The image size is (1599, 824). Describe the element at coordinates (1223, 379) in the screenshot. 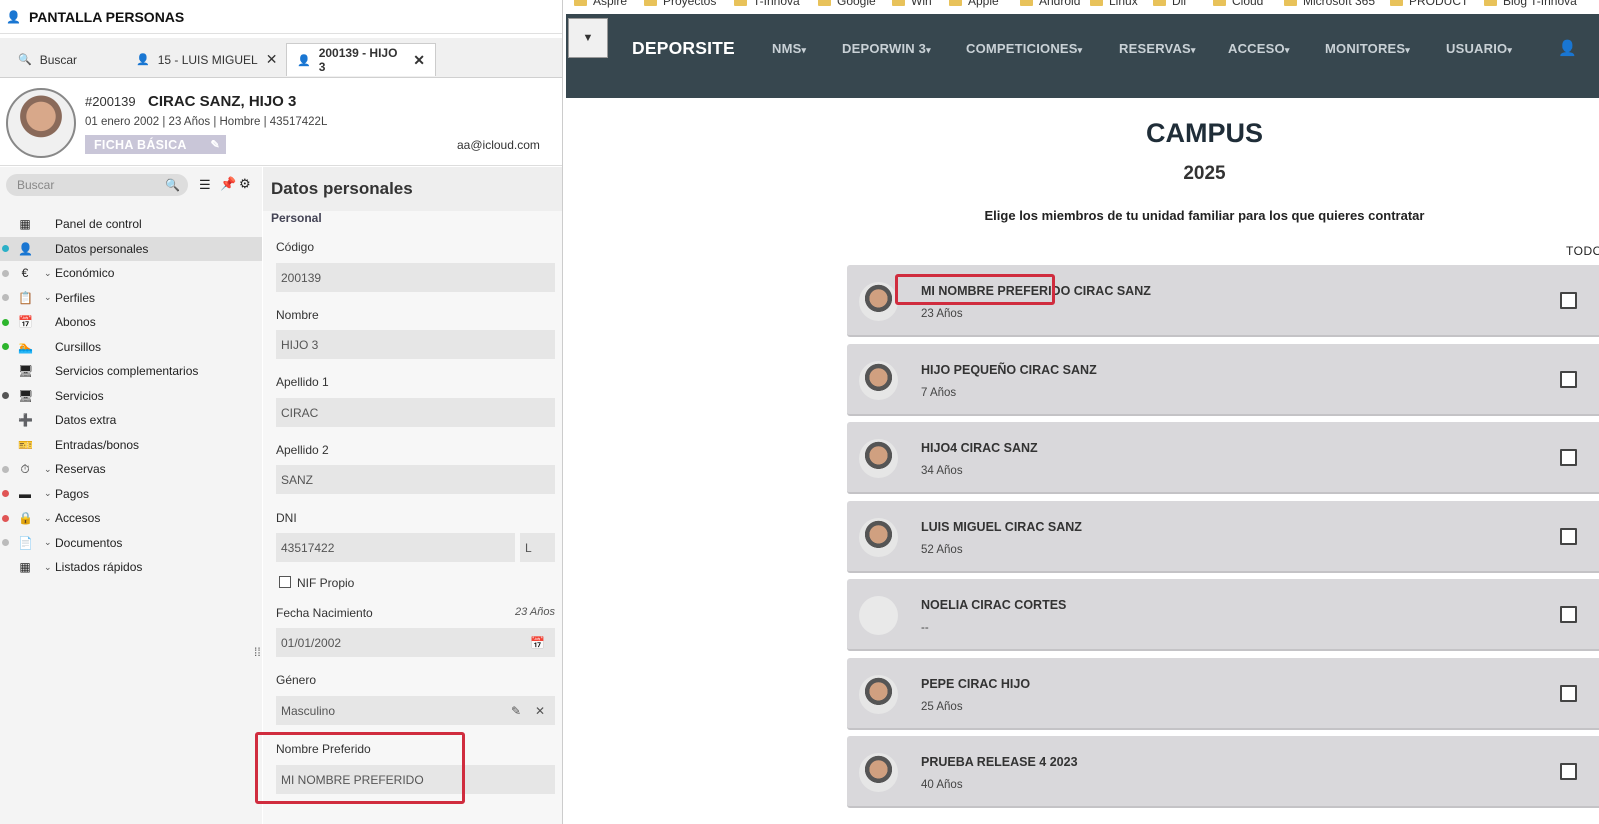

I see `member-card: HIJO PEQUEÑO CIRAC SANZ 7 Años` at that location.